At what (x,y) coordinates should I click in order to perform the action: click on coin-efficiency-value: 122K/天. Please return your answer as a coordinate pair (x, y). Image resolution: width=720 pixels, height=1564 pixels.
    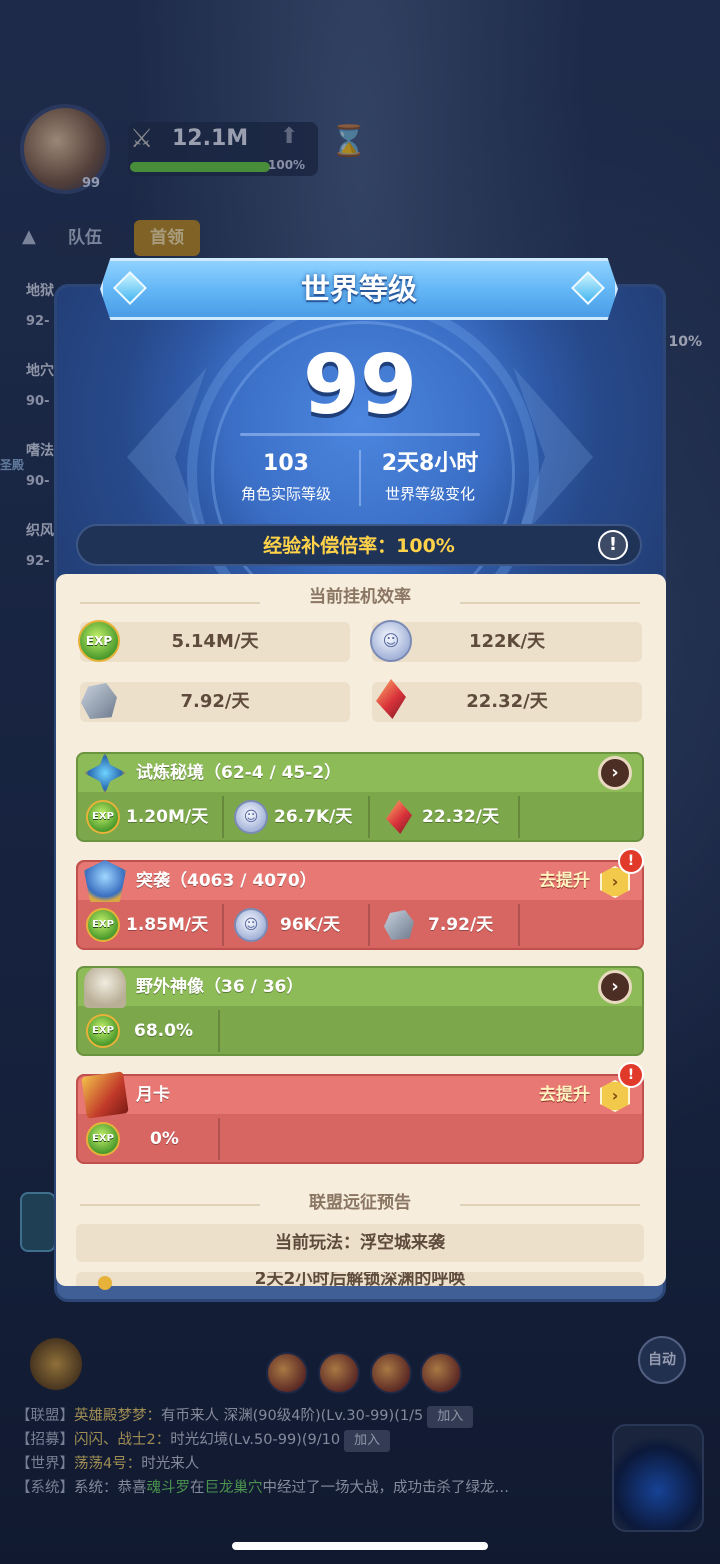
    Looking at the image, I should click on (507, 641).